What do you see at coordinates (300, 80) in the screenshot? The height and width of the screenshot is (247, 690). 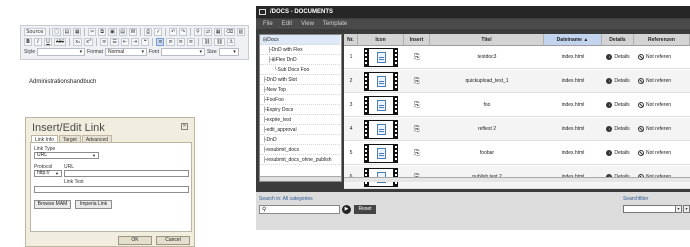 I see `tree-item: ├DnD with Slot` at bounding box center [300, 80].